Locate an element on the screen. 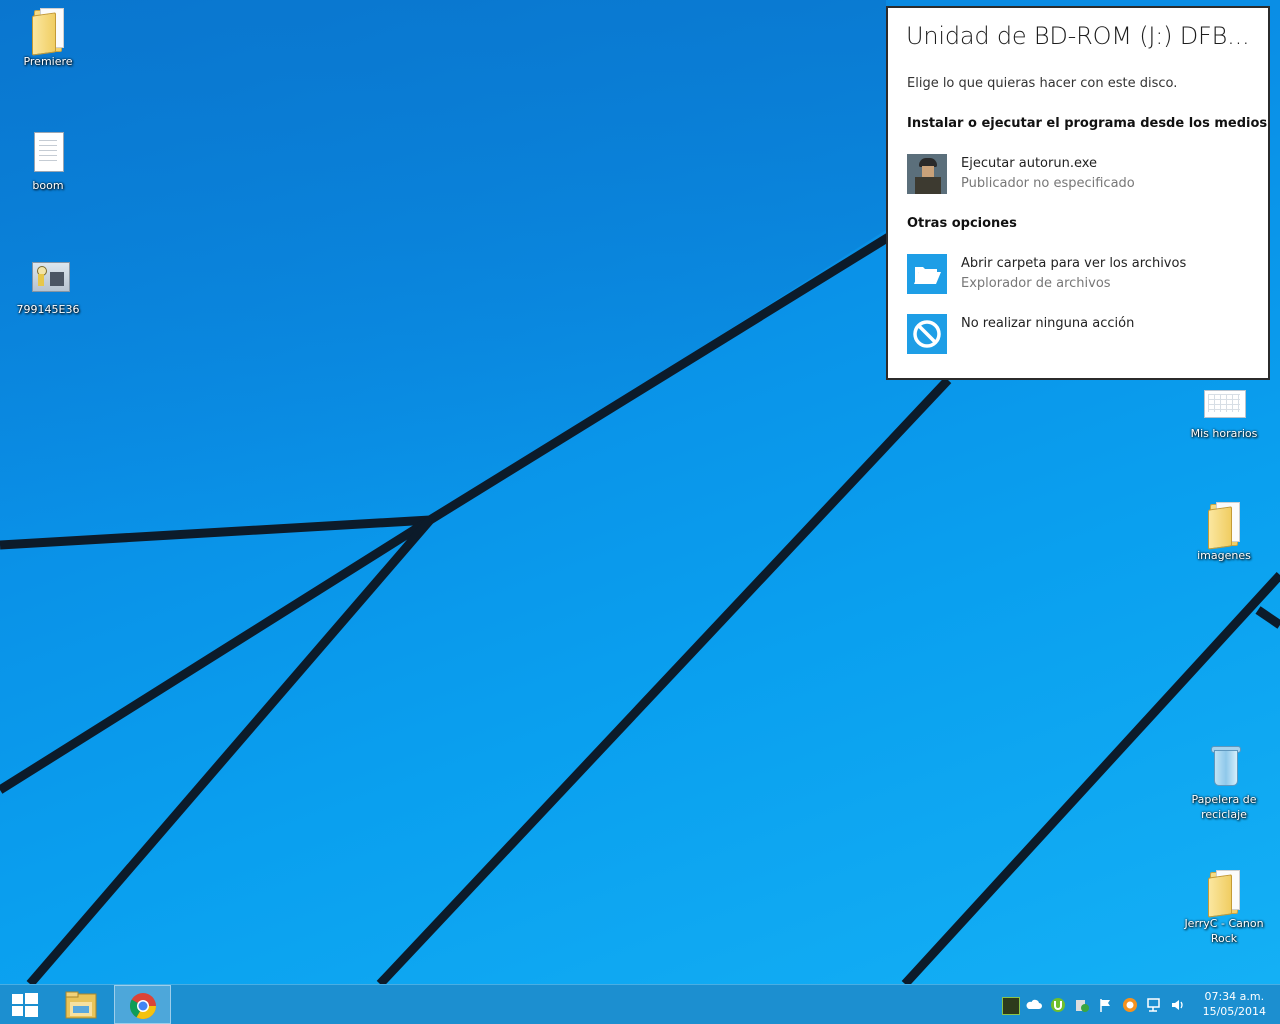 The image size is (1280, 1024). desktop-icon-boom: boom is located at coordinates (48, 161).